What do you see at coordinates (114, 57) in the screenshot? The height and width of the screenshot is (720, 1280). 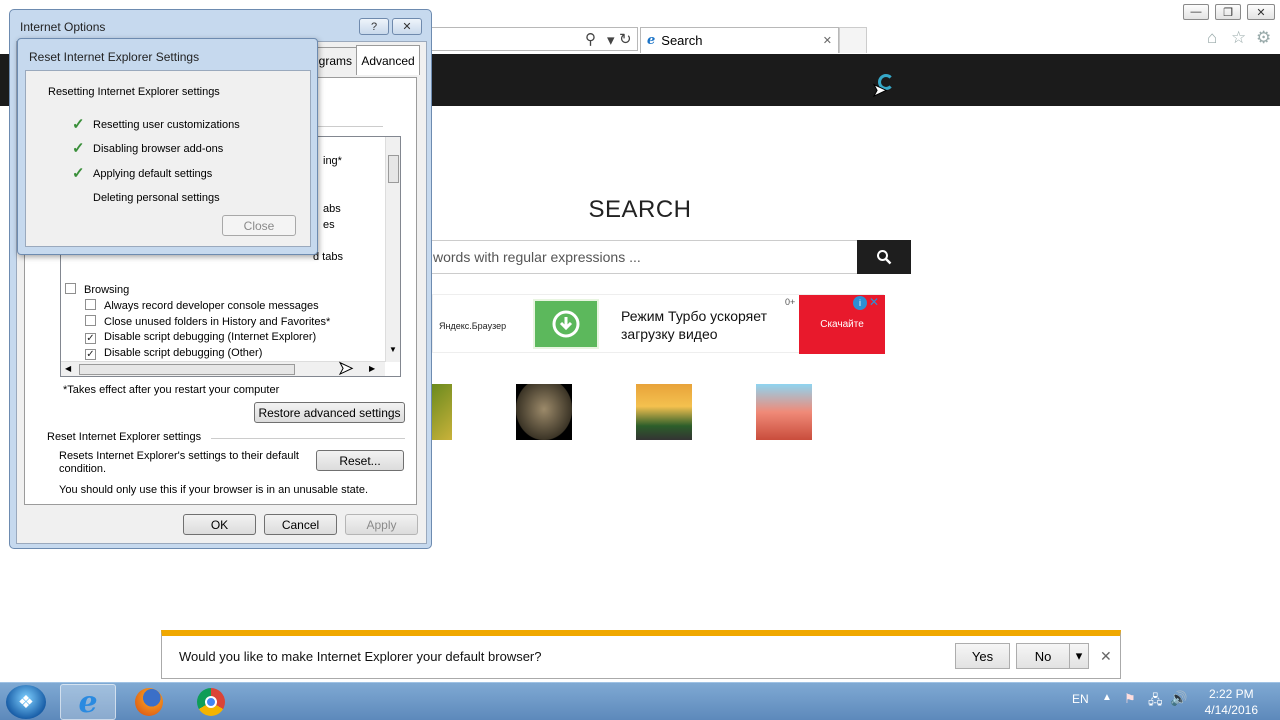 I see `reset-dialog-title: Reset Internet Explorer Settings` at bounding box center [114, 57].